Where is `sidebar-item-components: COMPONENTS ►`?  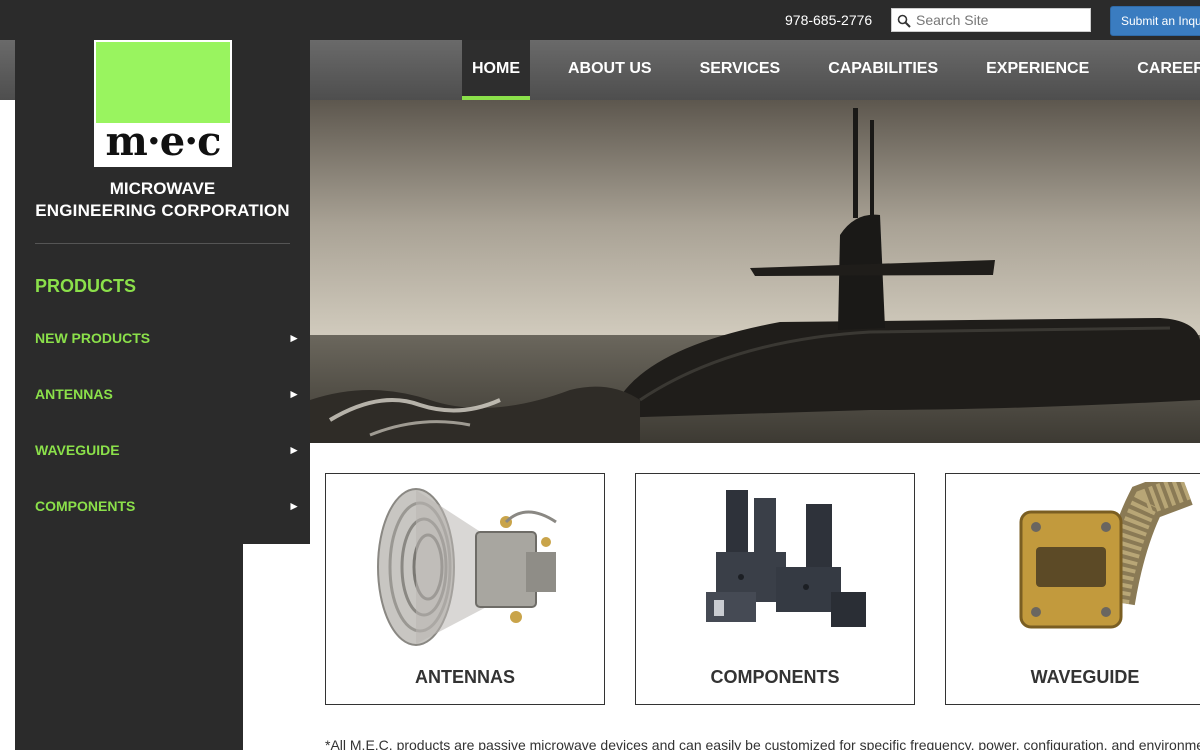
sidebar-item-components: COMPONENTS ► is located at coordinates (167, 506).